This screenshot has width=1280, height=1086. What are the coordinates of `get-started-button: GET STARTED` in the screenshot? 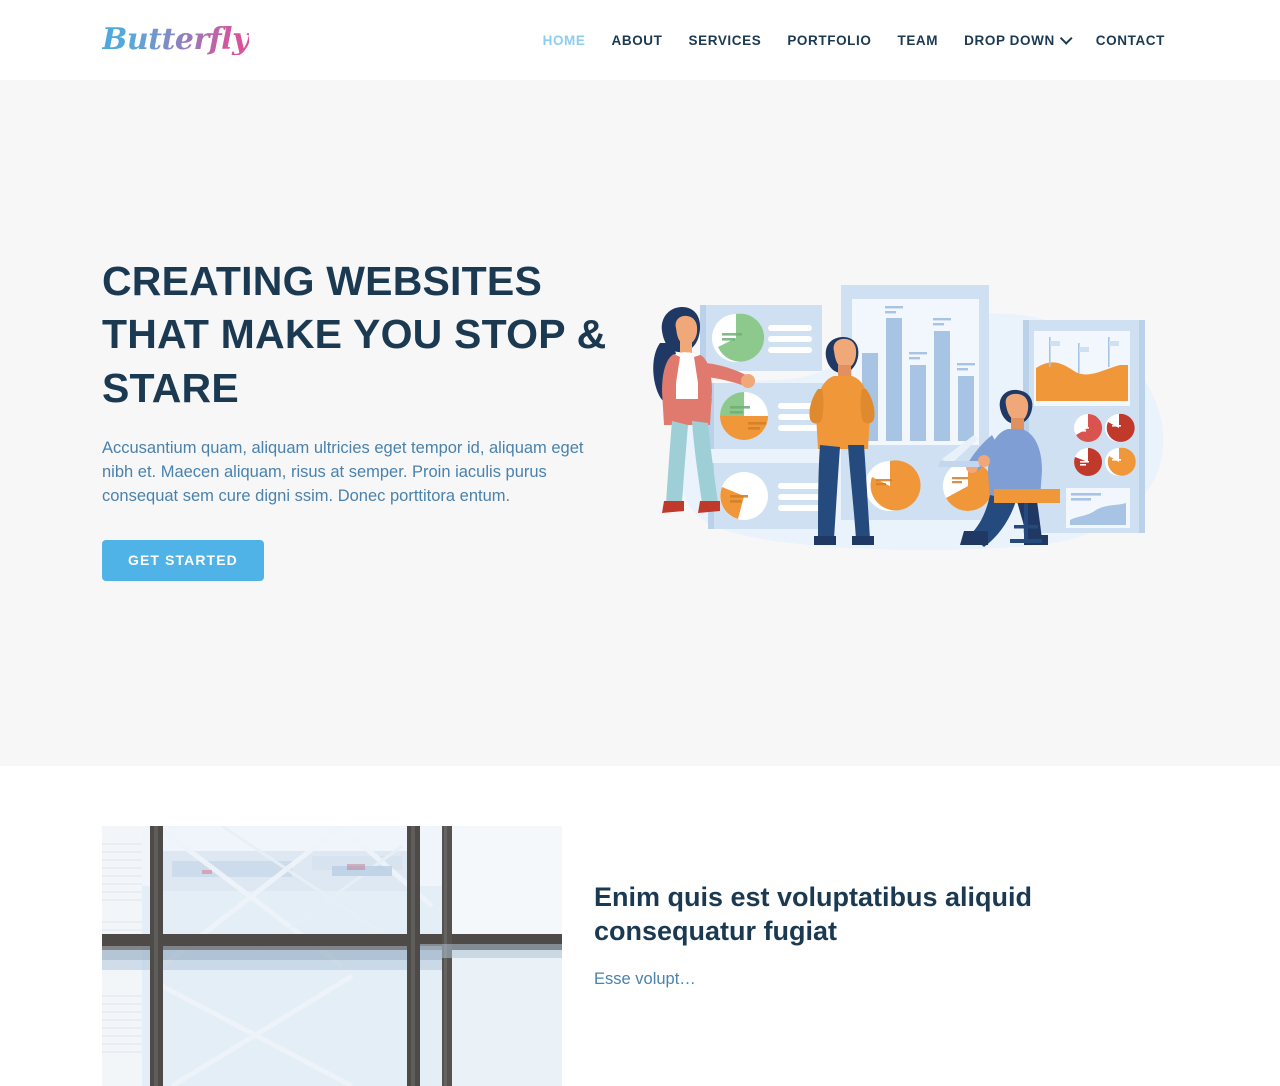 It's located at (183, 560).